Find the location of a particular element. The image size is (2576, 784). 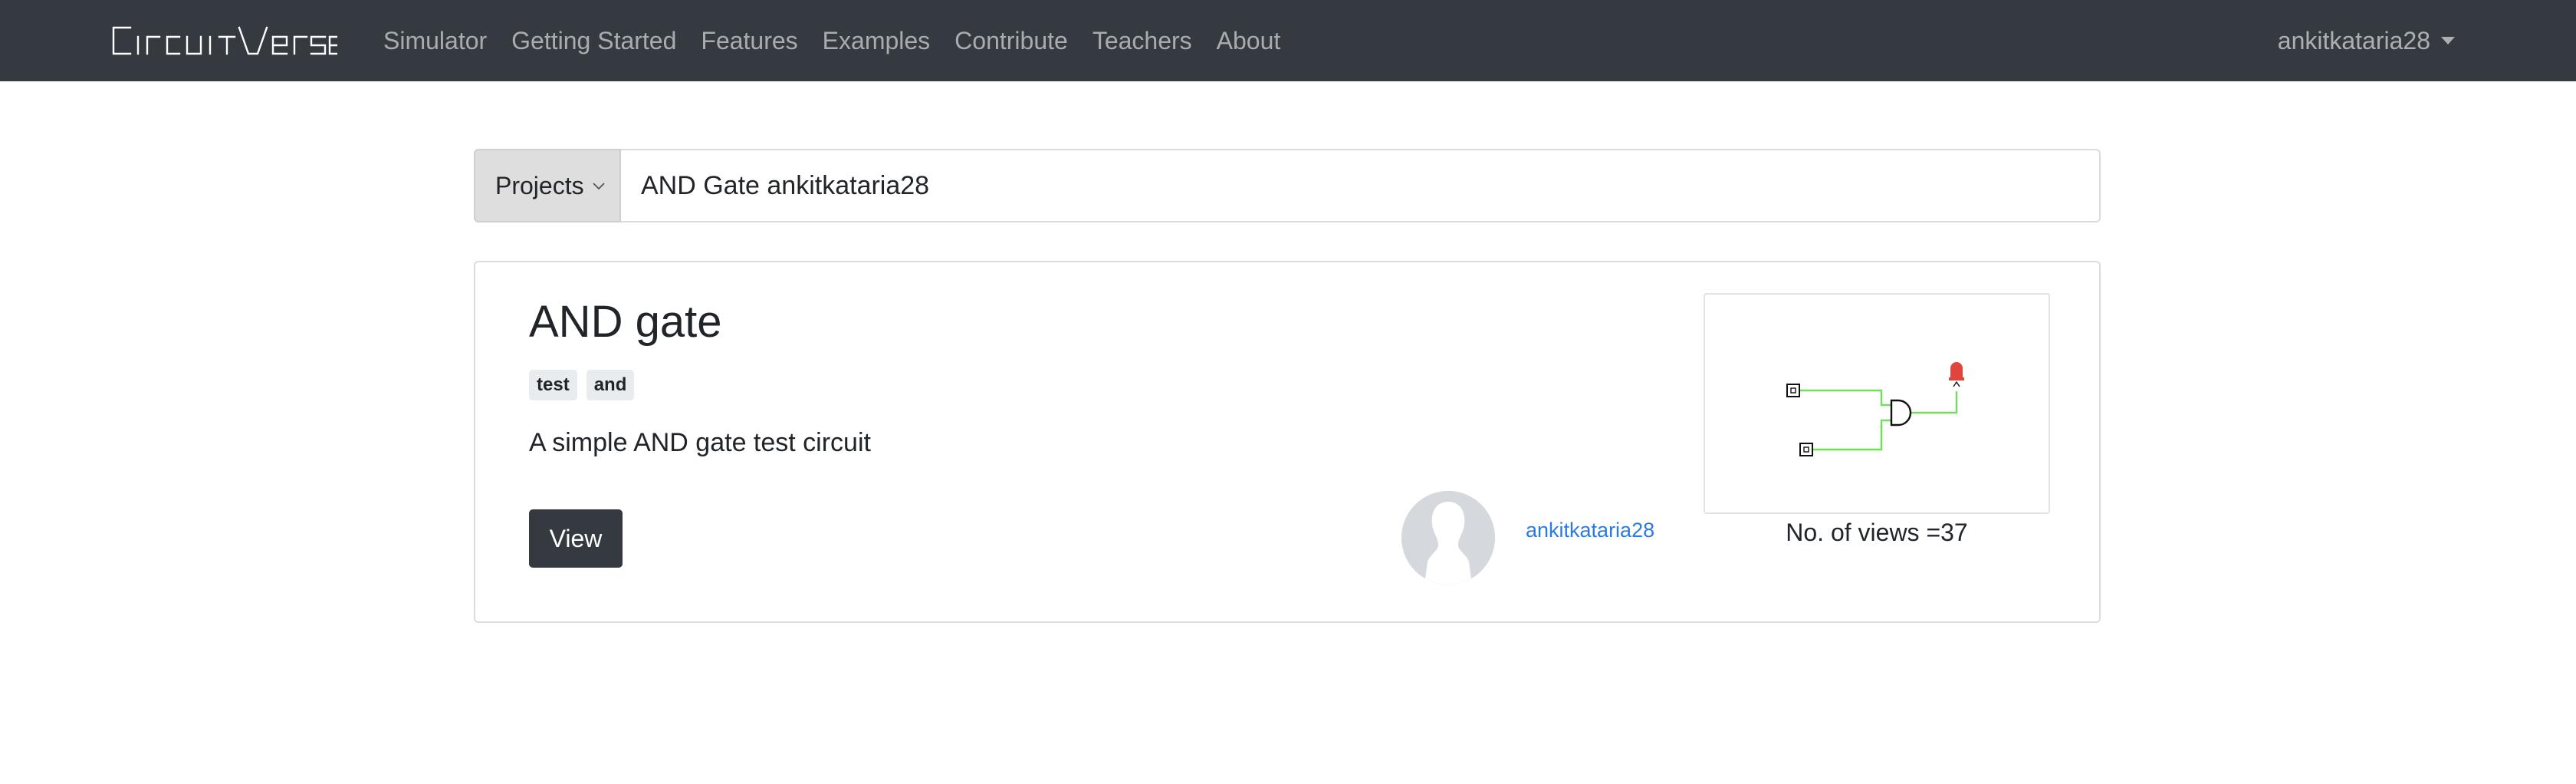

view-count: No. of views =37 is located at coordinates (1877, 532).